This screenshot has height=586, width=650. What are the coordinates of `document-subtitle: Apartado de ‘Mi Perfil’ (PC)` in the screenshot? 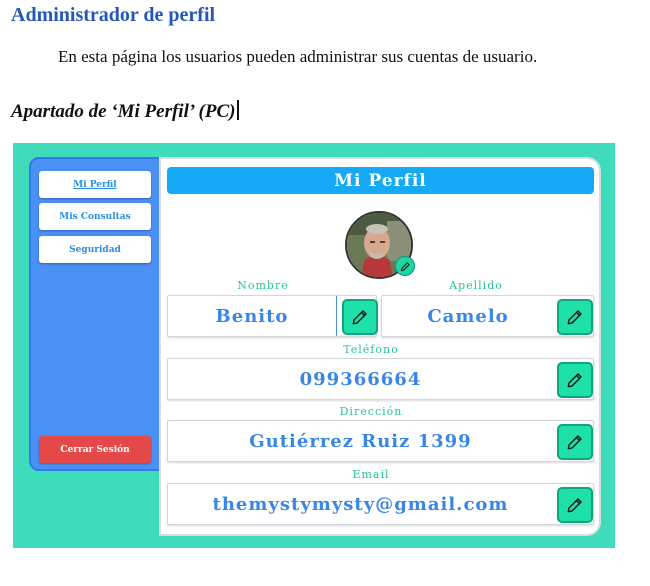 It's located at (125, 111).